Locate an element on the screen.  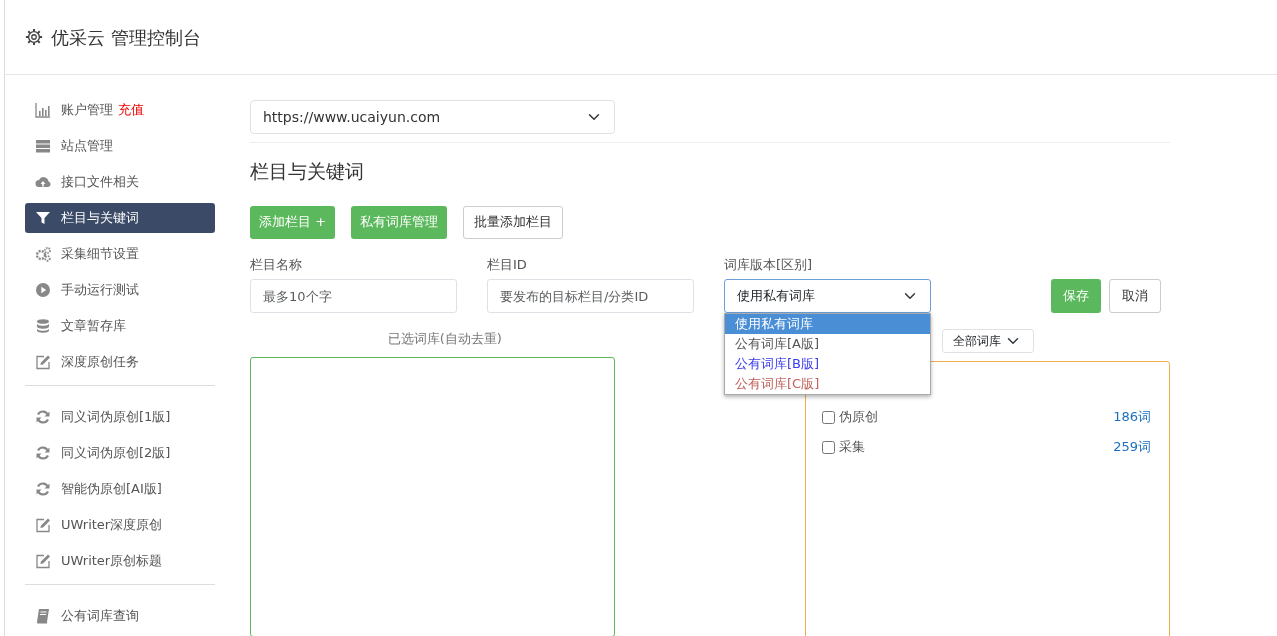
field-label: 栏目ID is located at coordinates (507, 264).